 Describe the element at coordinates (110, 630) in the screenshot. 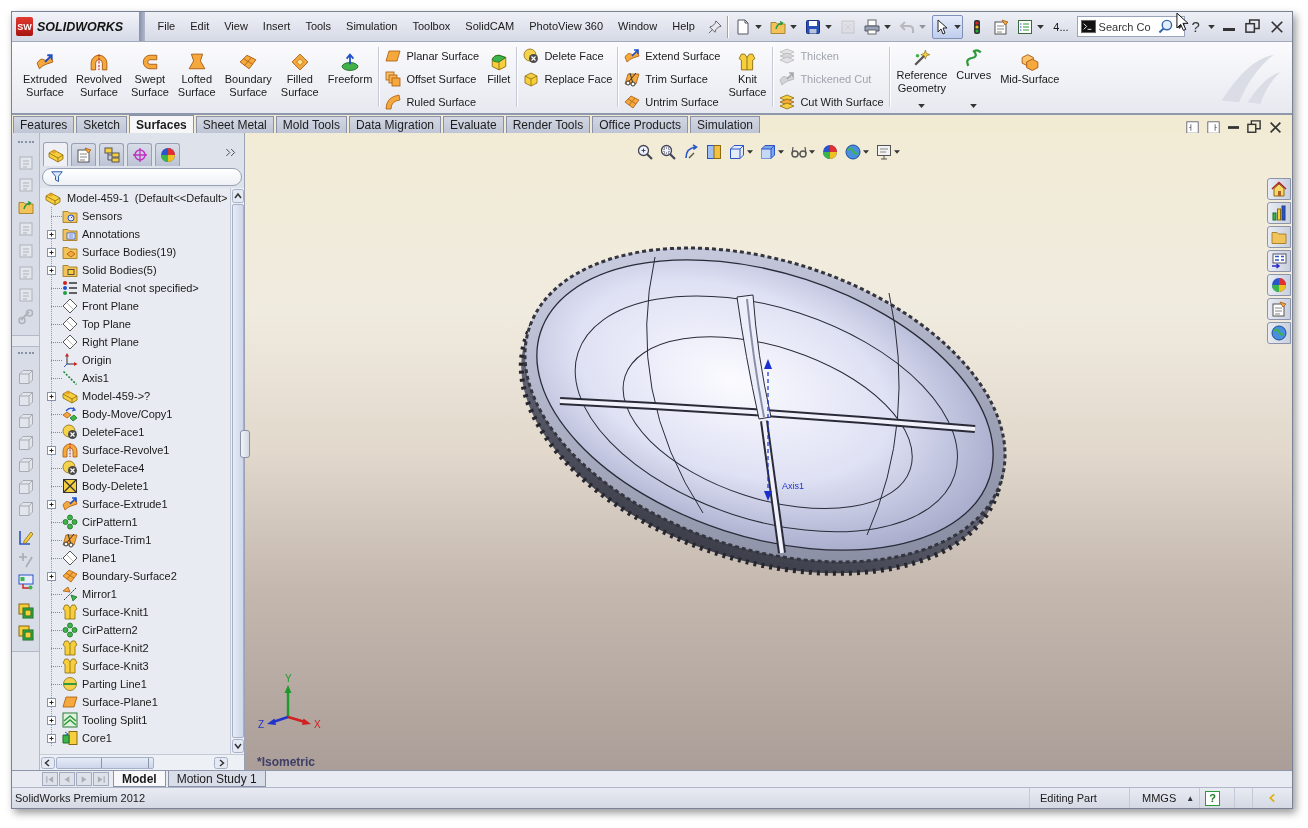

I see `tree-item: CirPattern2` at that location.